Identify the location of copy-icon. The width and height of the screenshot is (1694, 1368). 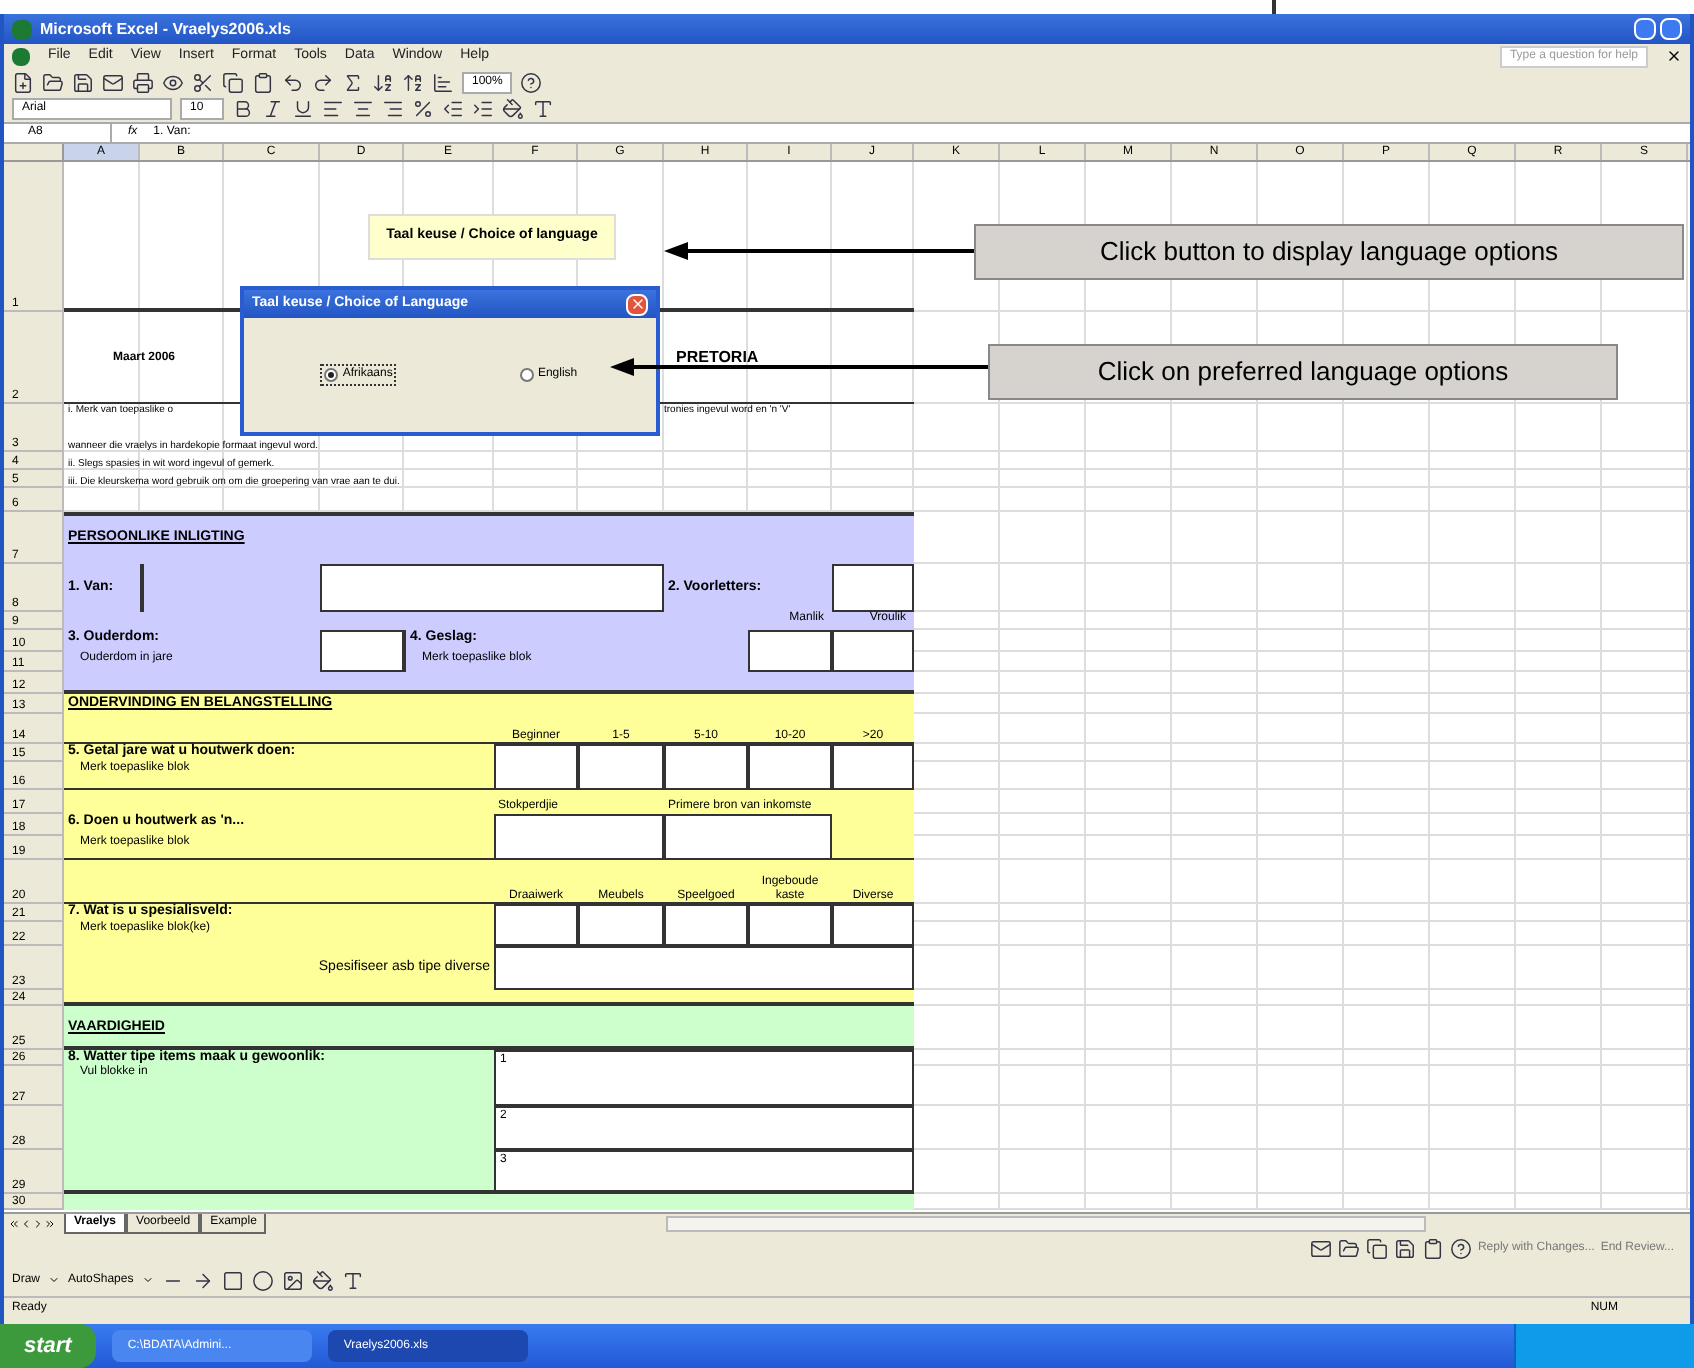
(233, 82).